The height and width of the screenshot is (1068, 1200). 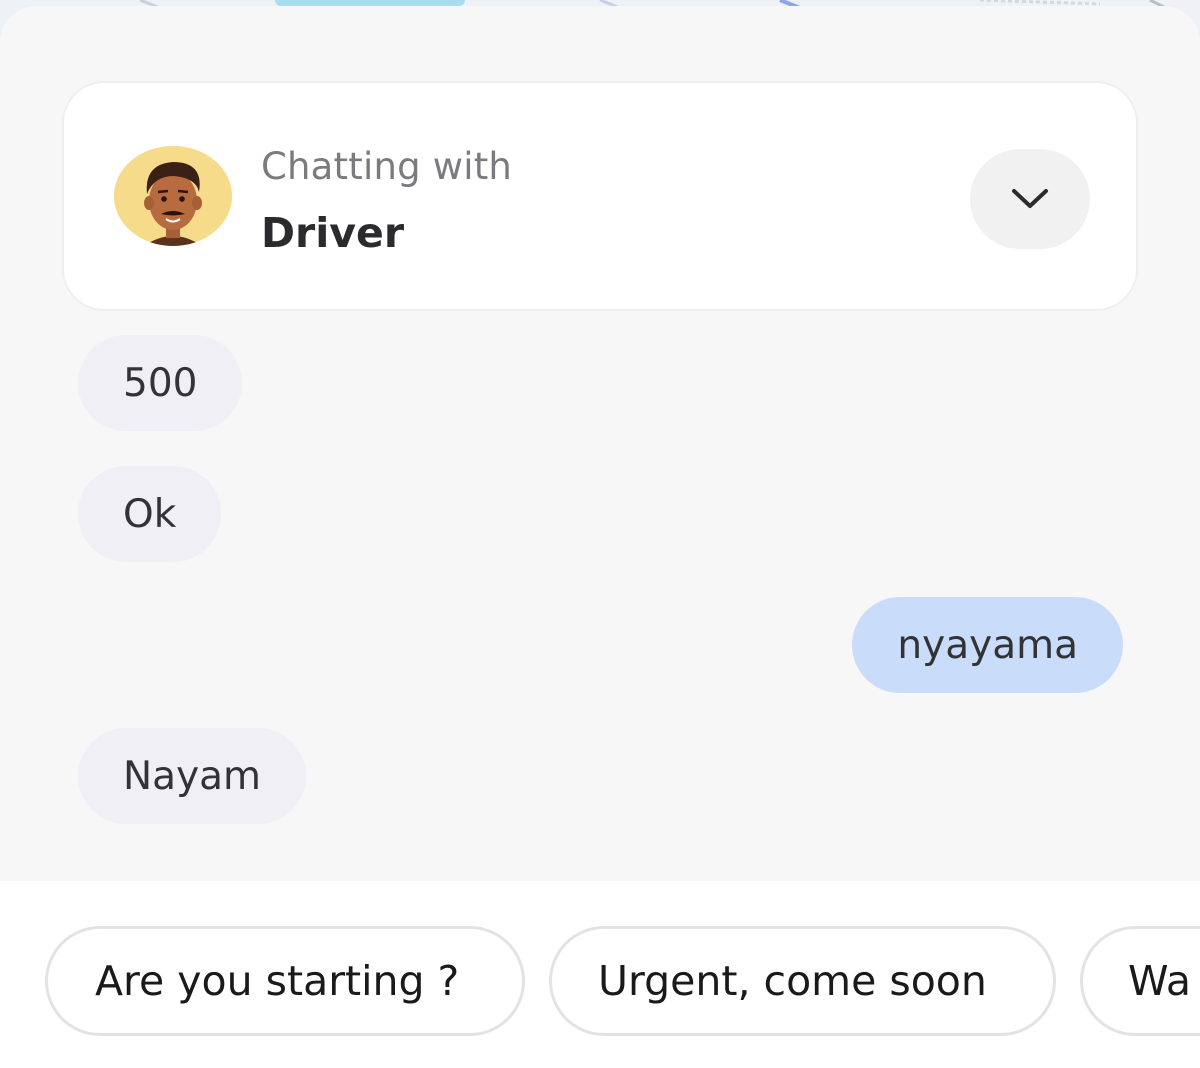 I want to click on chevron-down-icon, so click(x=1030, y=198).